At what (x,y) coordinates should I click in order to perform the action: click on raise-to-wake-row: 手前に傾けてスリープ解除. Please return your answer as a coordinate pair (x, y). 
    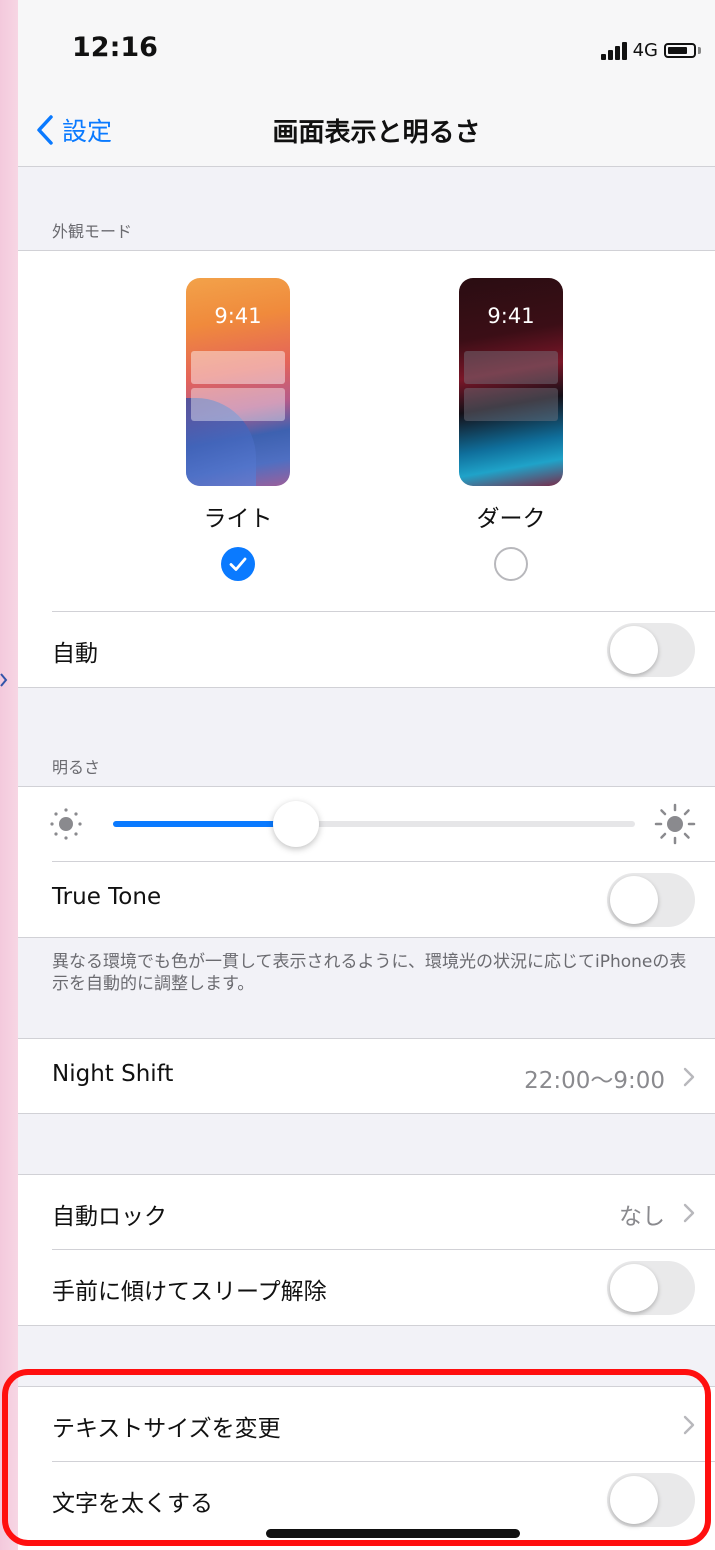
    Looking at the image, I should click on (366, 1287).